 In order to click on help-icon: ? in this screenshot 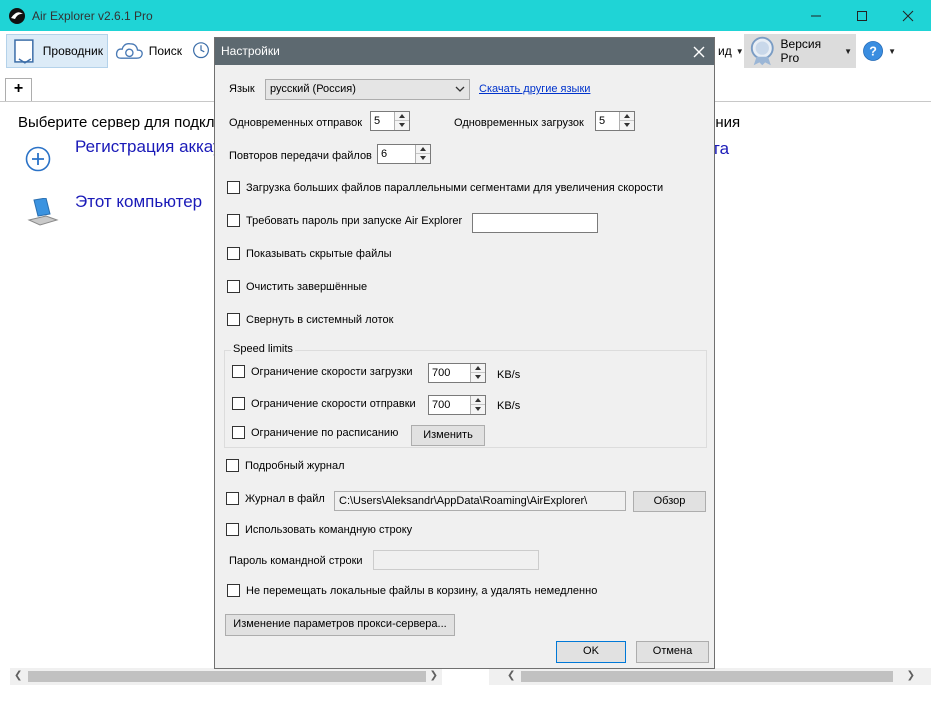, I will do `click(873, 51)`.